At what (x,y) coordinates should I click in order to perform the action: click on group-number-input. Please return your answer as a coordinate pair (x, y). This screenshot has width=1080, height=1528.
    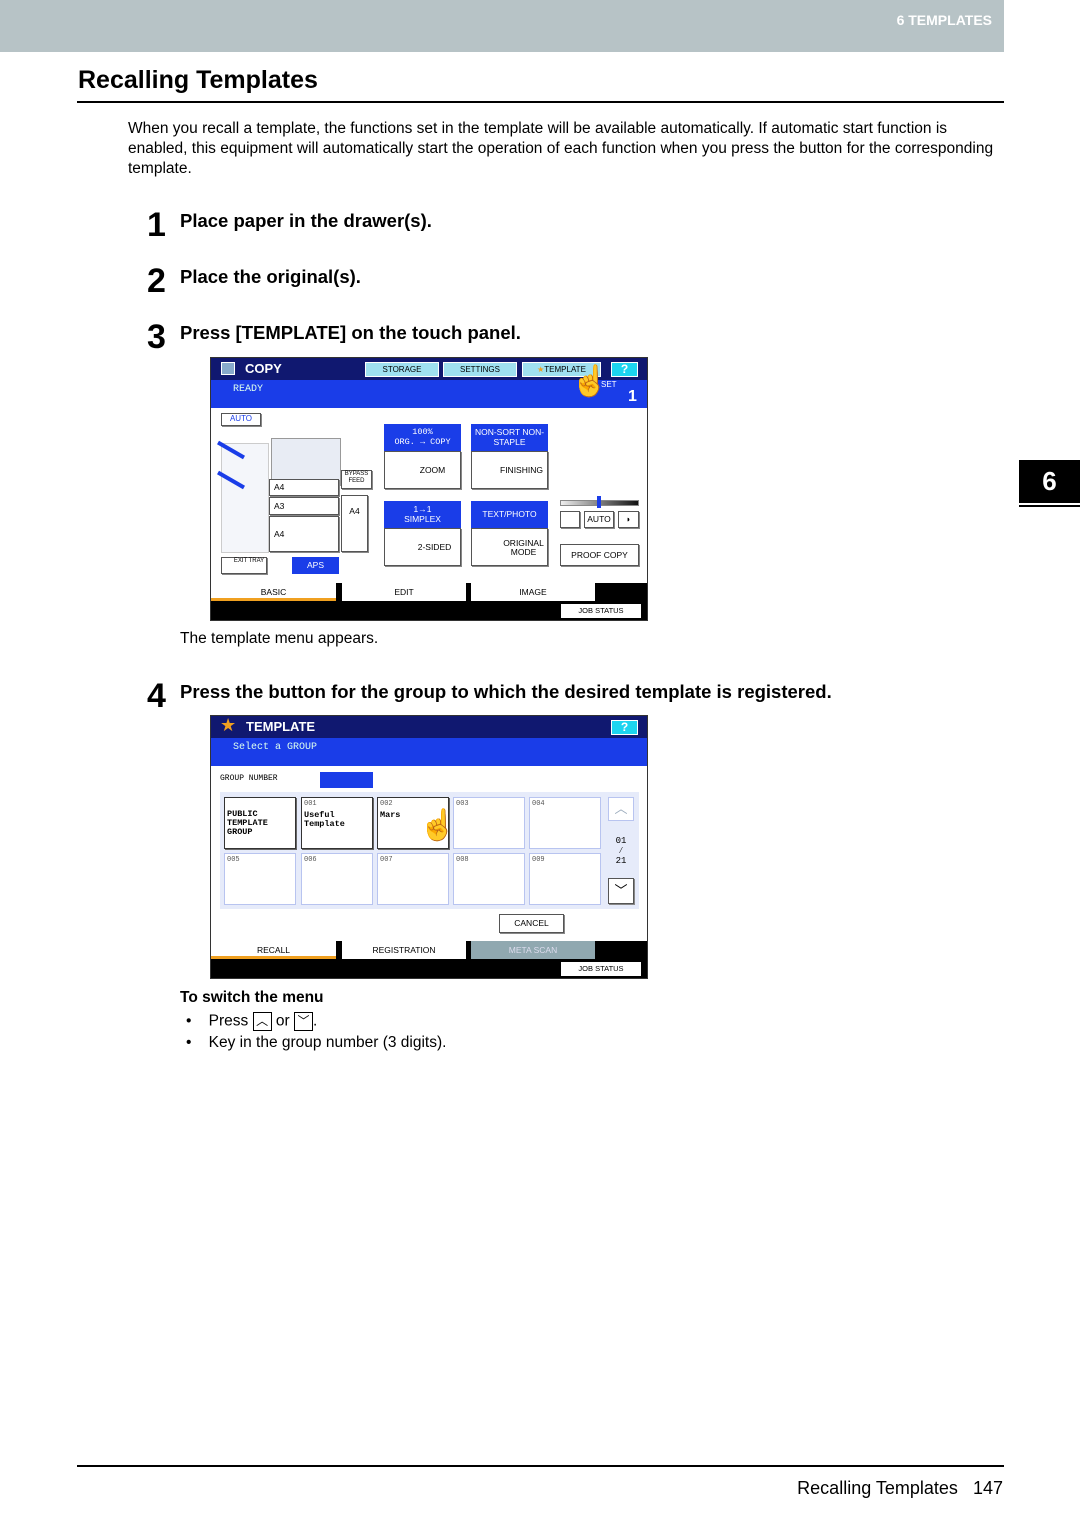
    Looking at the image, I should click on (346, 780).